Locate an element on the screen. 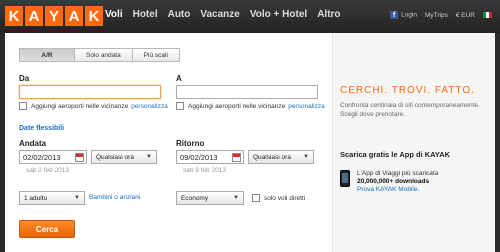 This screenshot has height=252, width=500. nav-more: Altro is located at coordinates (328, 14).